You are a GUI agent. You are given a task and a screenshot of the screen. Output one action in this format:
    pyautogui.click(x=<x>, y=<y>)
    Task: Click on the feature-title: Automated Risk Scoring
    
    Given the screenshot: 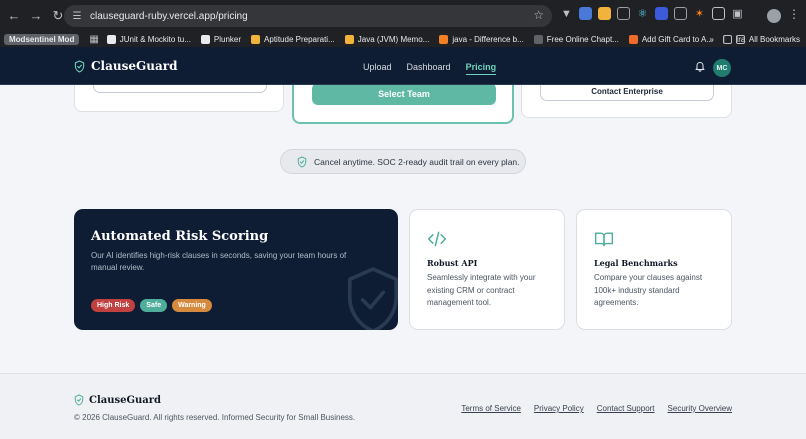 What is the action you would take?
    pyautogui.click(x=180, y=236)
    